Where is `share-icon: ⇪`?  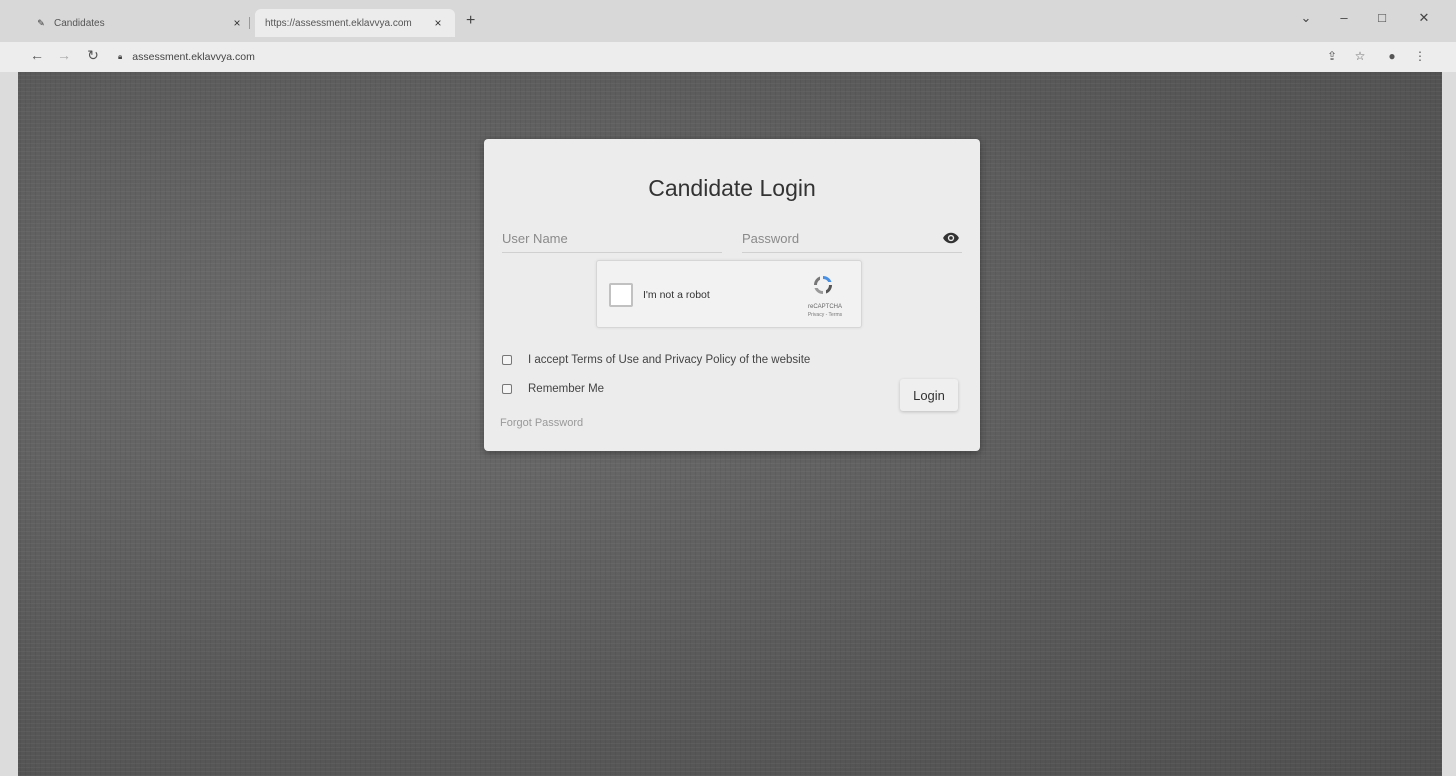
share-icon: ⇪ is located at coordinates (1332, 56).